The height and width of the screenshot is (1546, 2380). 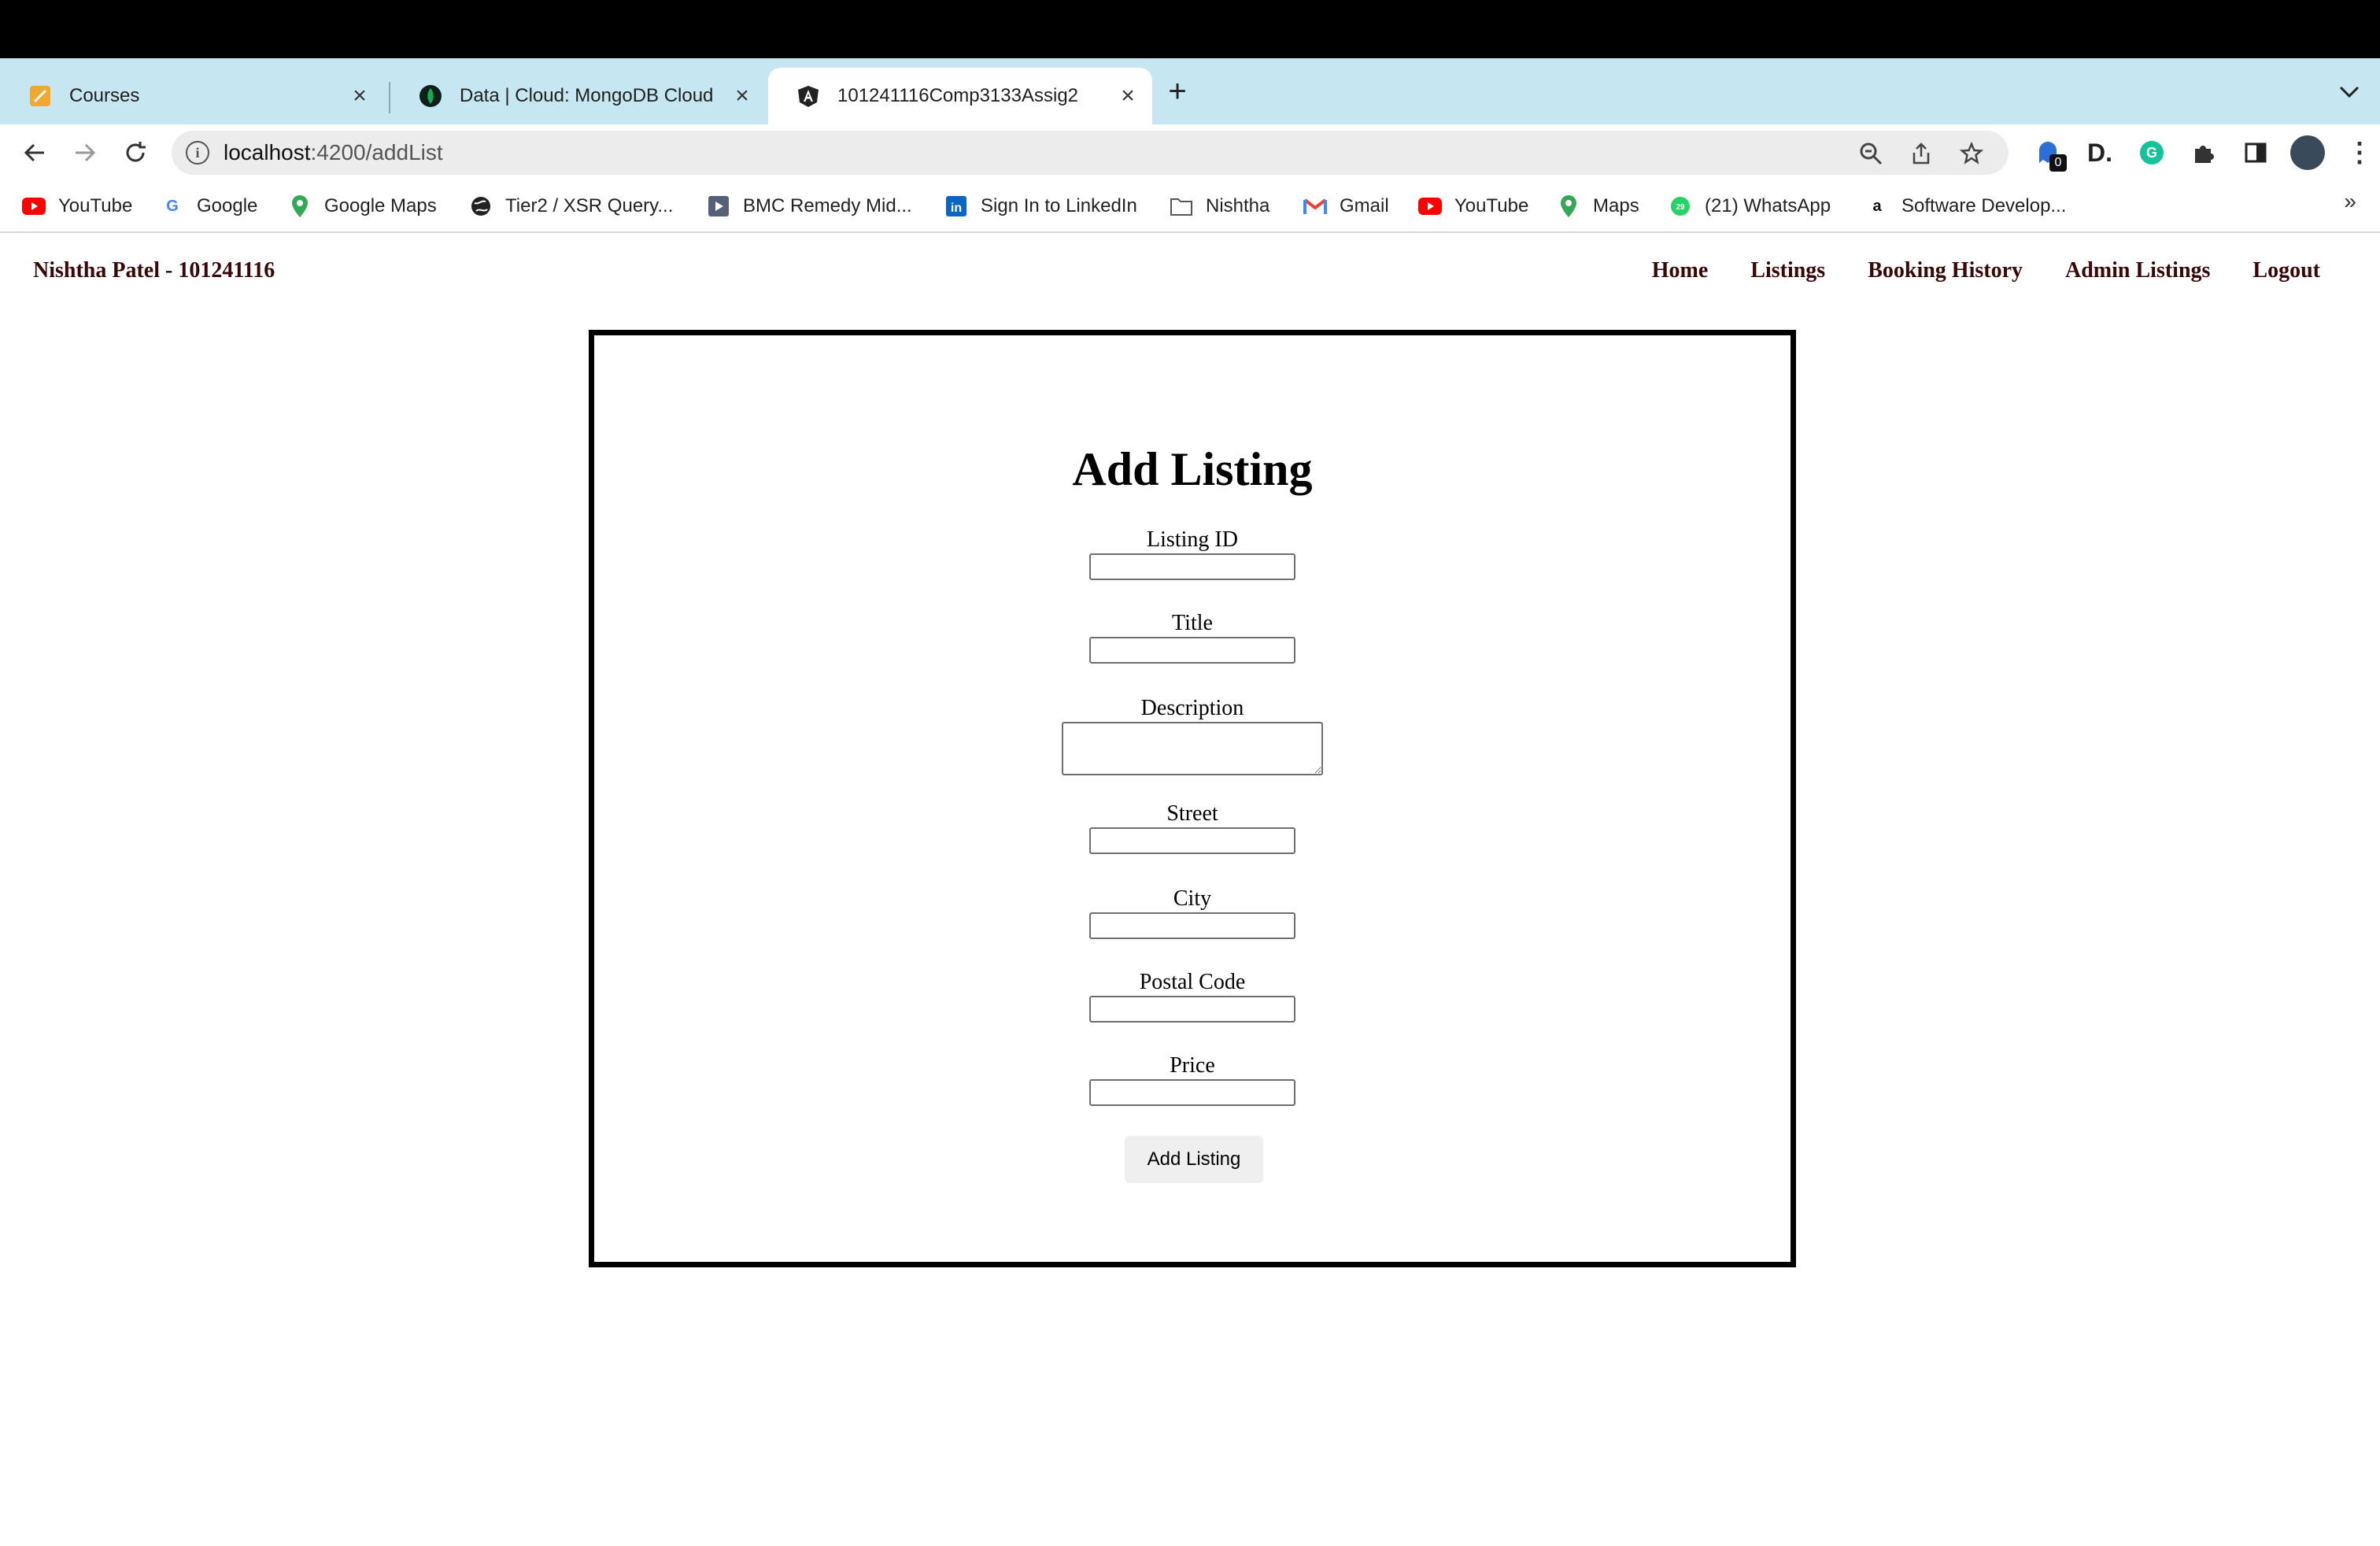 I want to click on play-icon, so click(x=718, y=206).